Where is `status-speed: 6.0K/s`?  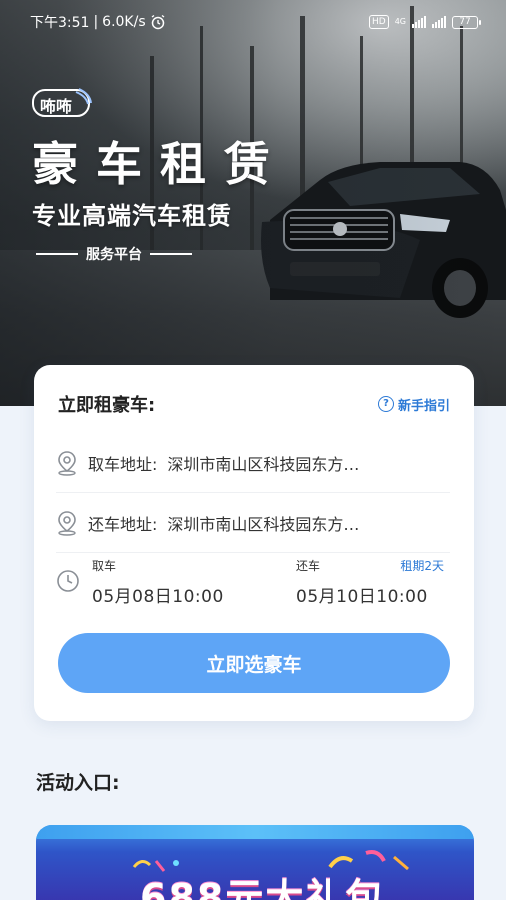
status-speed: 6.0K/s is located at coordinates (124, 22).